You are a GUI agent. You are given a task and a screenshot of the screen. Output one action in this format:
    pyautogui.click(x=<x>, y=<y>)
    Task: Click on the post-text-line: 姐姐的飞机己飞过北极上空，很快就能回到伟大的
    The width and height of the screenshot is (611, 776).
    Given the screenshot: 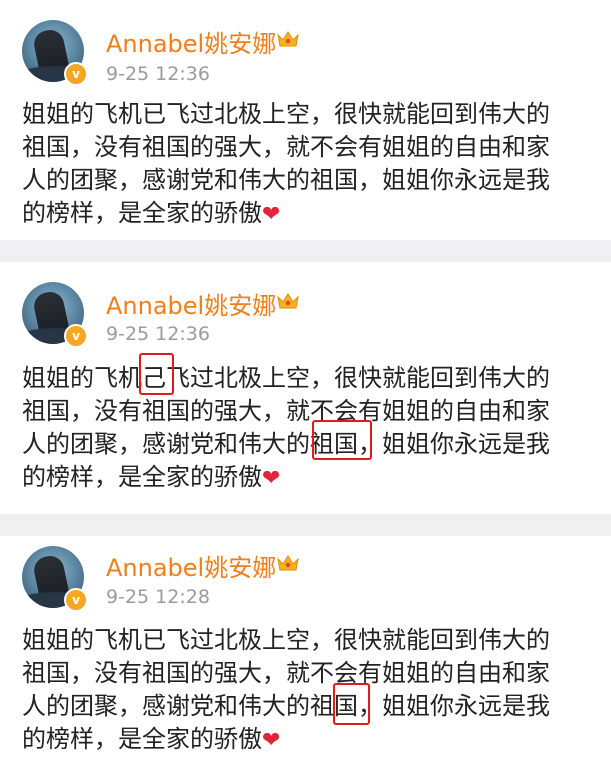 What is the action you would take?
    pyautogui.click(x=286, y=378)
    